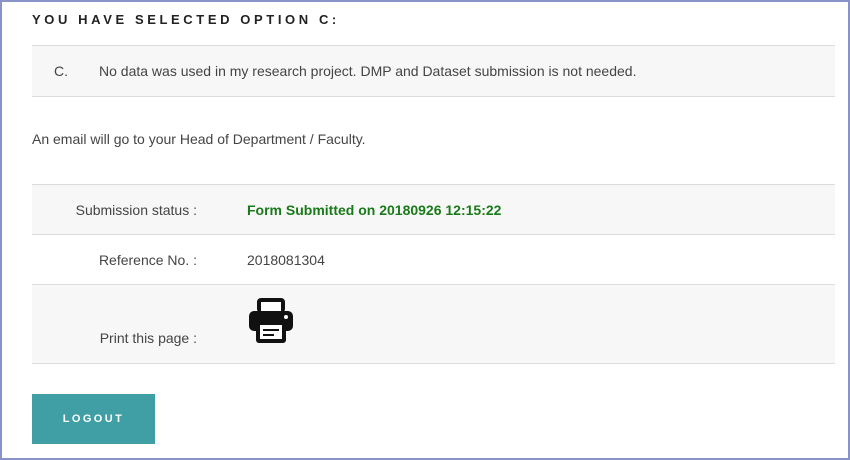 This screenshot has height=460, width=850. What do you see at coordinates (433, 259) in the screenshot?
I see `reference-number-row: Reference No. : 2018081304` at bounding box center [433, 259].